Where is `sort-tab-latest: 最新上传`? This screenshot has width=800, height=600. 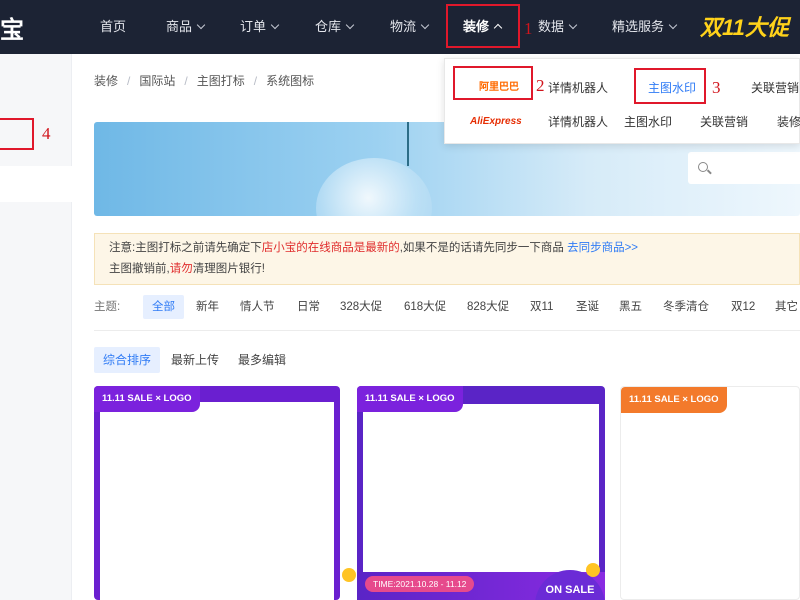
sort-tab-latest: 最新上传 is located at coordinates (195, 360).